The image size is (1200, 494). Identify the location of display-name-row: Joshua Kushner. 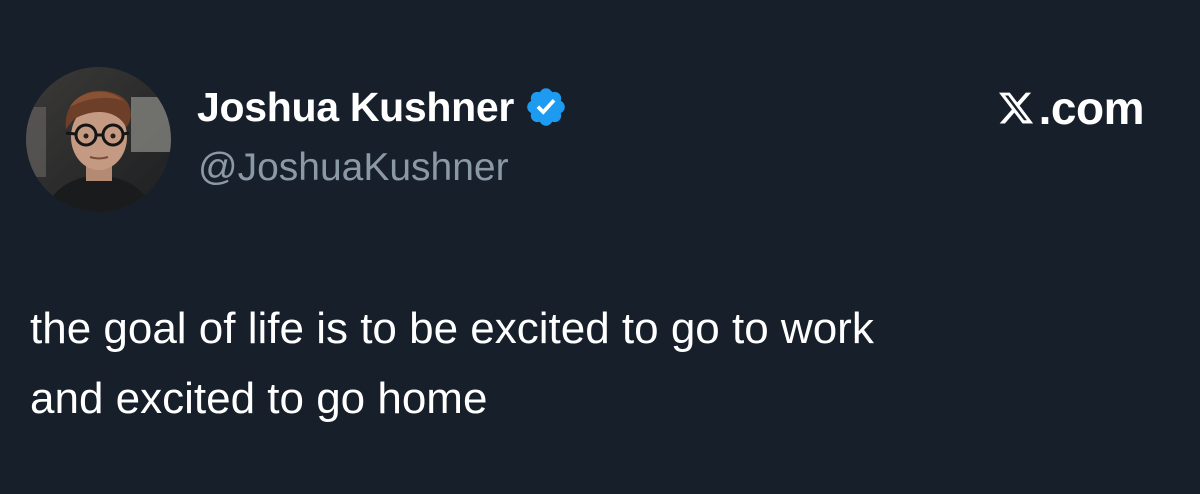
(382, 107).